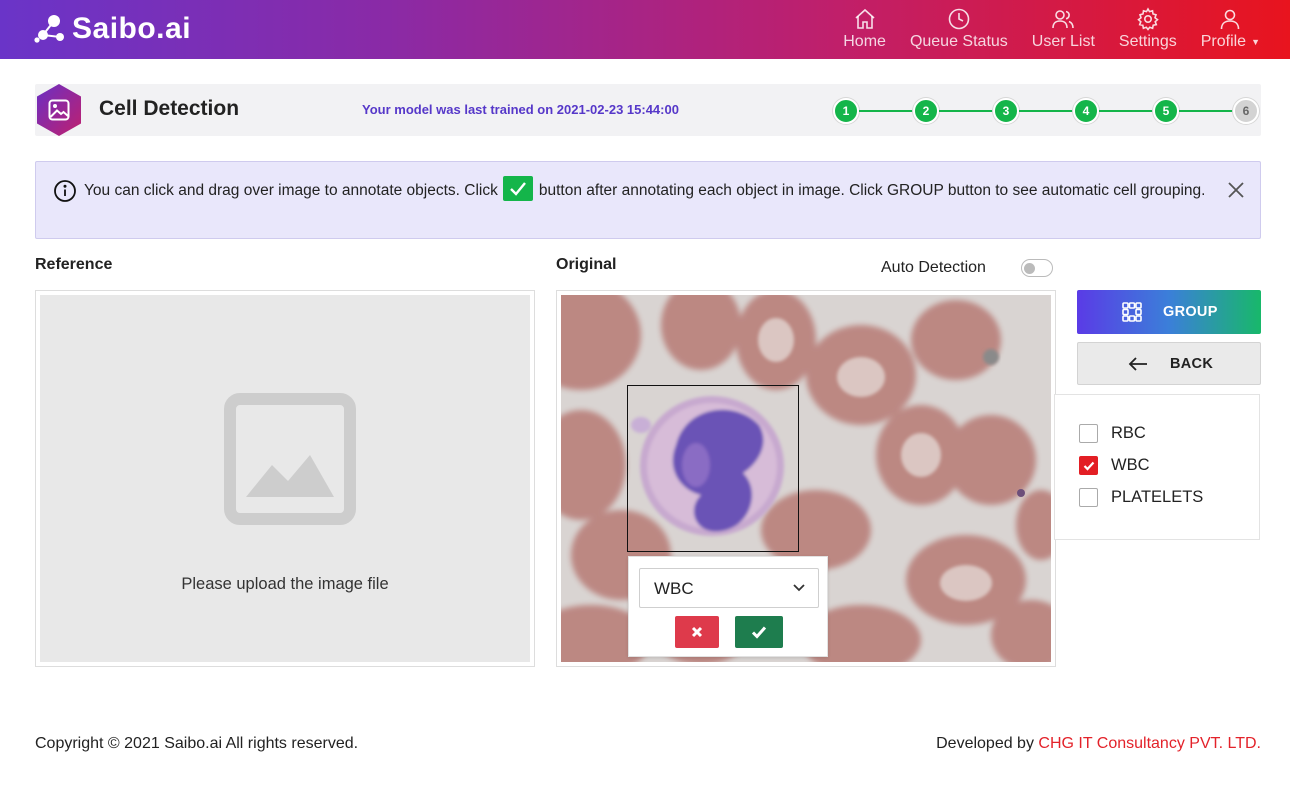  Describe the element at coordinates (1230, 19) in the screenshot. I see `user-icon` at that location.